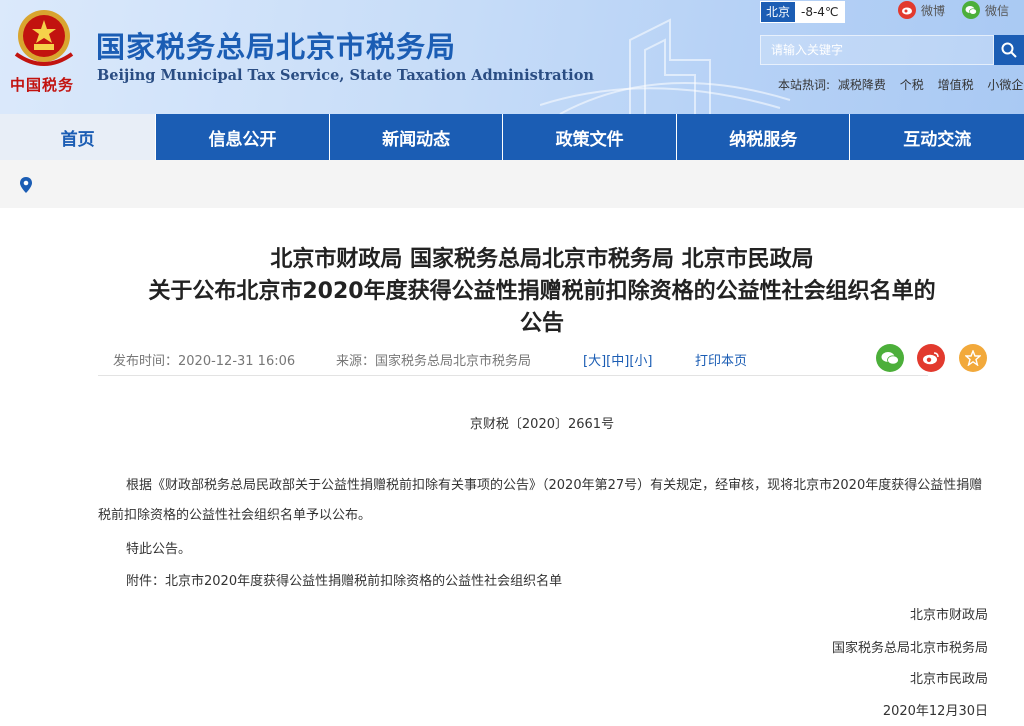 The width and height of the screenshot is (1024, 726). What do you see at coordinates (434, 361) in the screenshot?
I see `article-source: 来源：国家税务总局北京市税务局` at bounding box center [434, 361].